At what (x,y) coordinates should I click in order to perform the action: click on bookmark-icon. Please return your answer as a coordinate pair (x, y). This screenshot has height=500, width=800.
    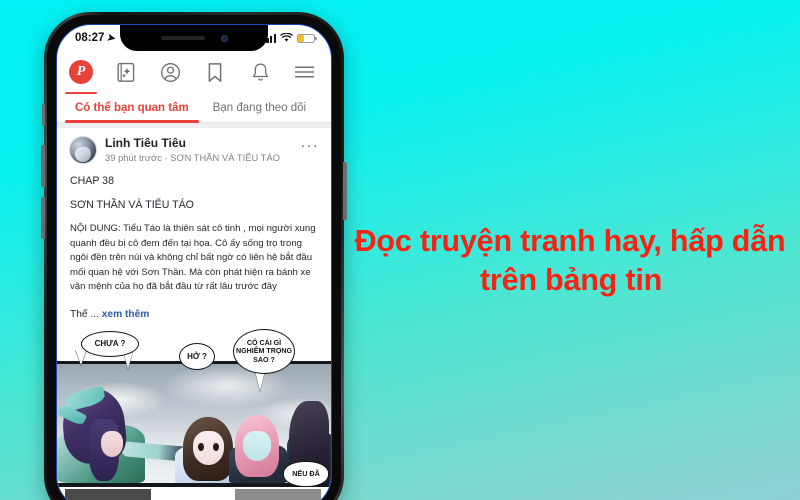
    Looking at the image, I should click on (215, 72).